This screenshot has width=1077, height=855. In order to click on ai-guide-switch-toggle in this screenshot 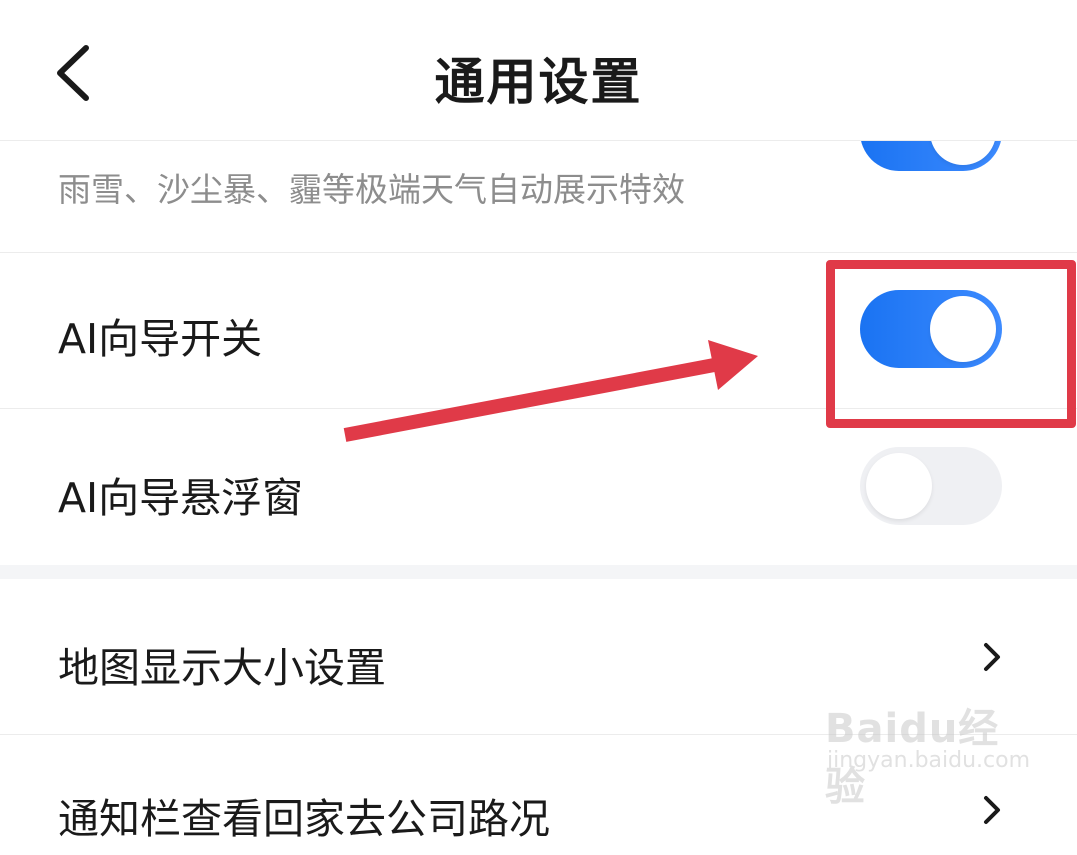, I will do `click(931, 329)`.